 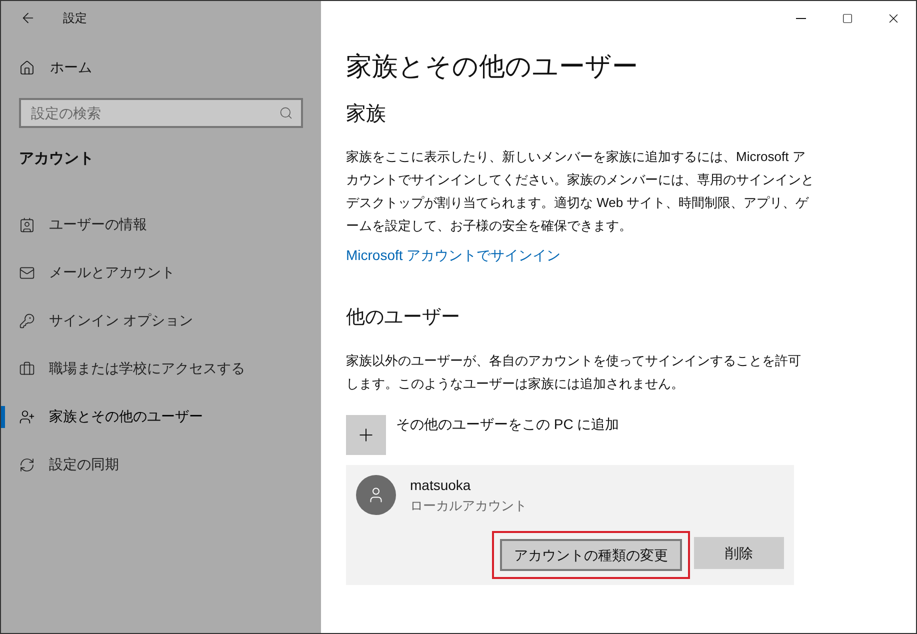 I want to click on action-button: 削除, so click(x=739, y=553).